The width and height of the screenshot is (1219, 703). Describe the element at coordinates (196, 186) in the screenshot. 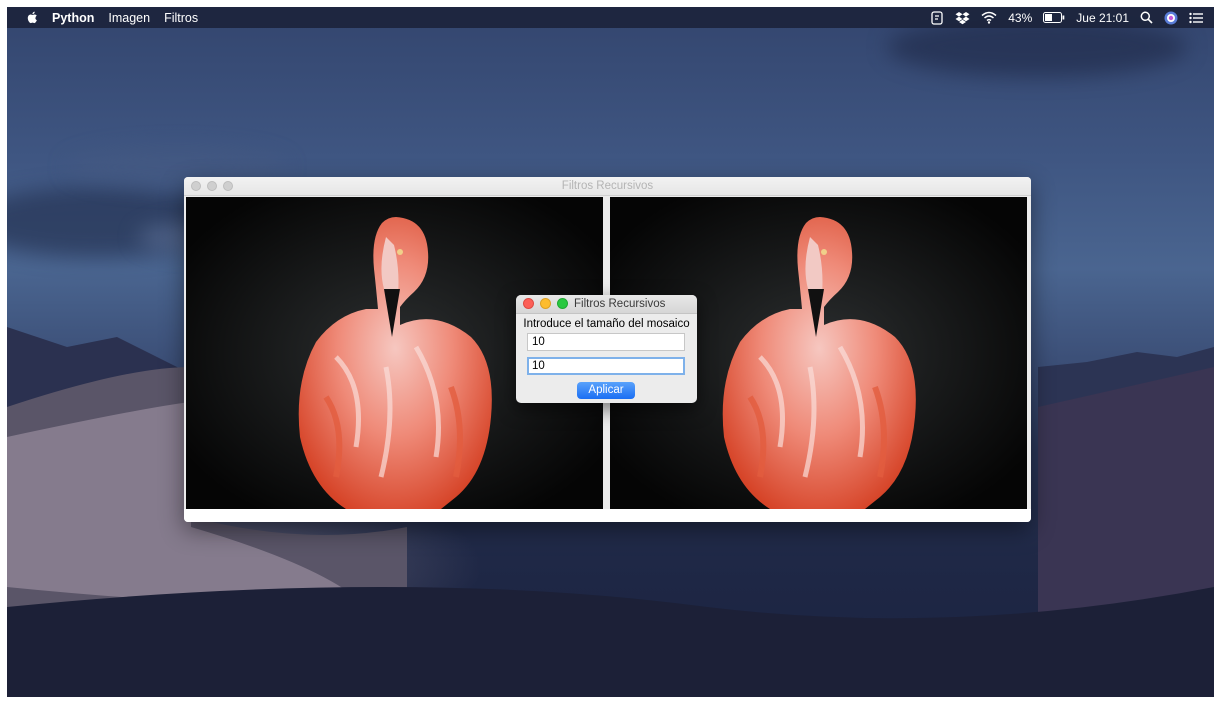

I see `close-button` at that location.